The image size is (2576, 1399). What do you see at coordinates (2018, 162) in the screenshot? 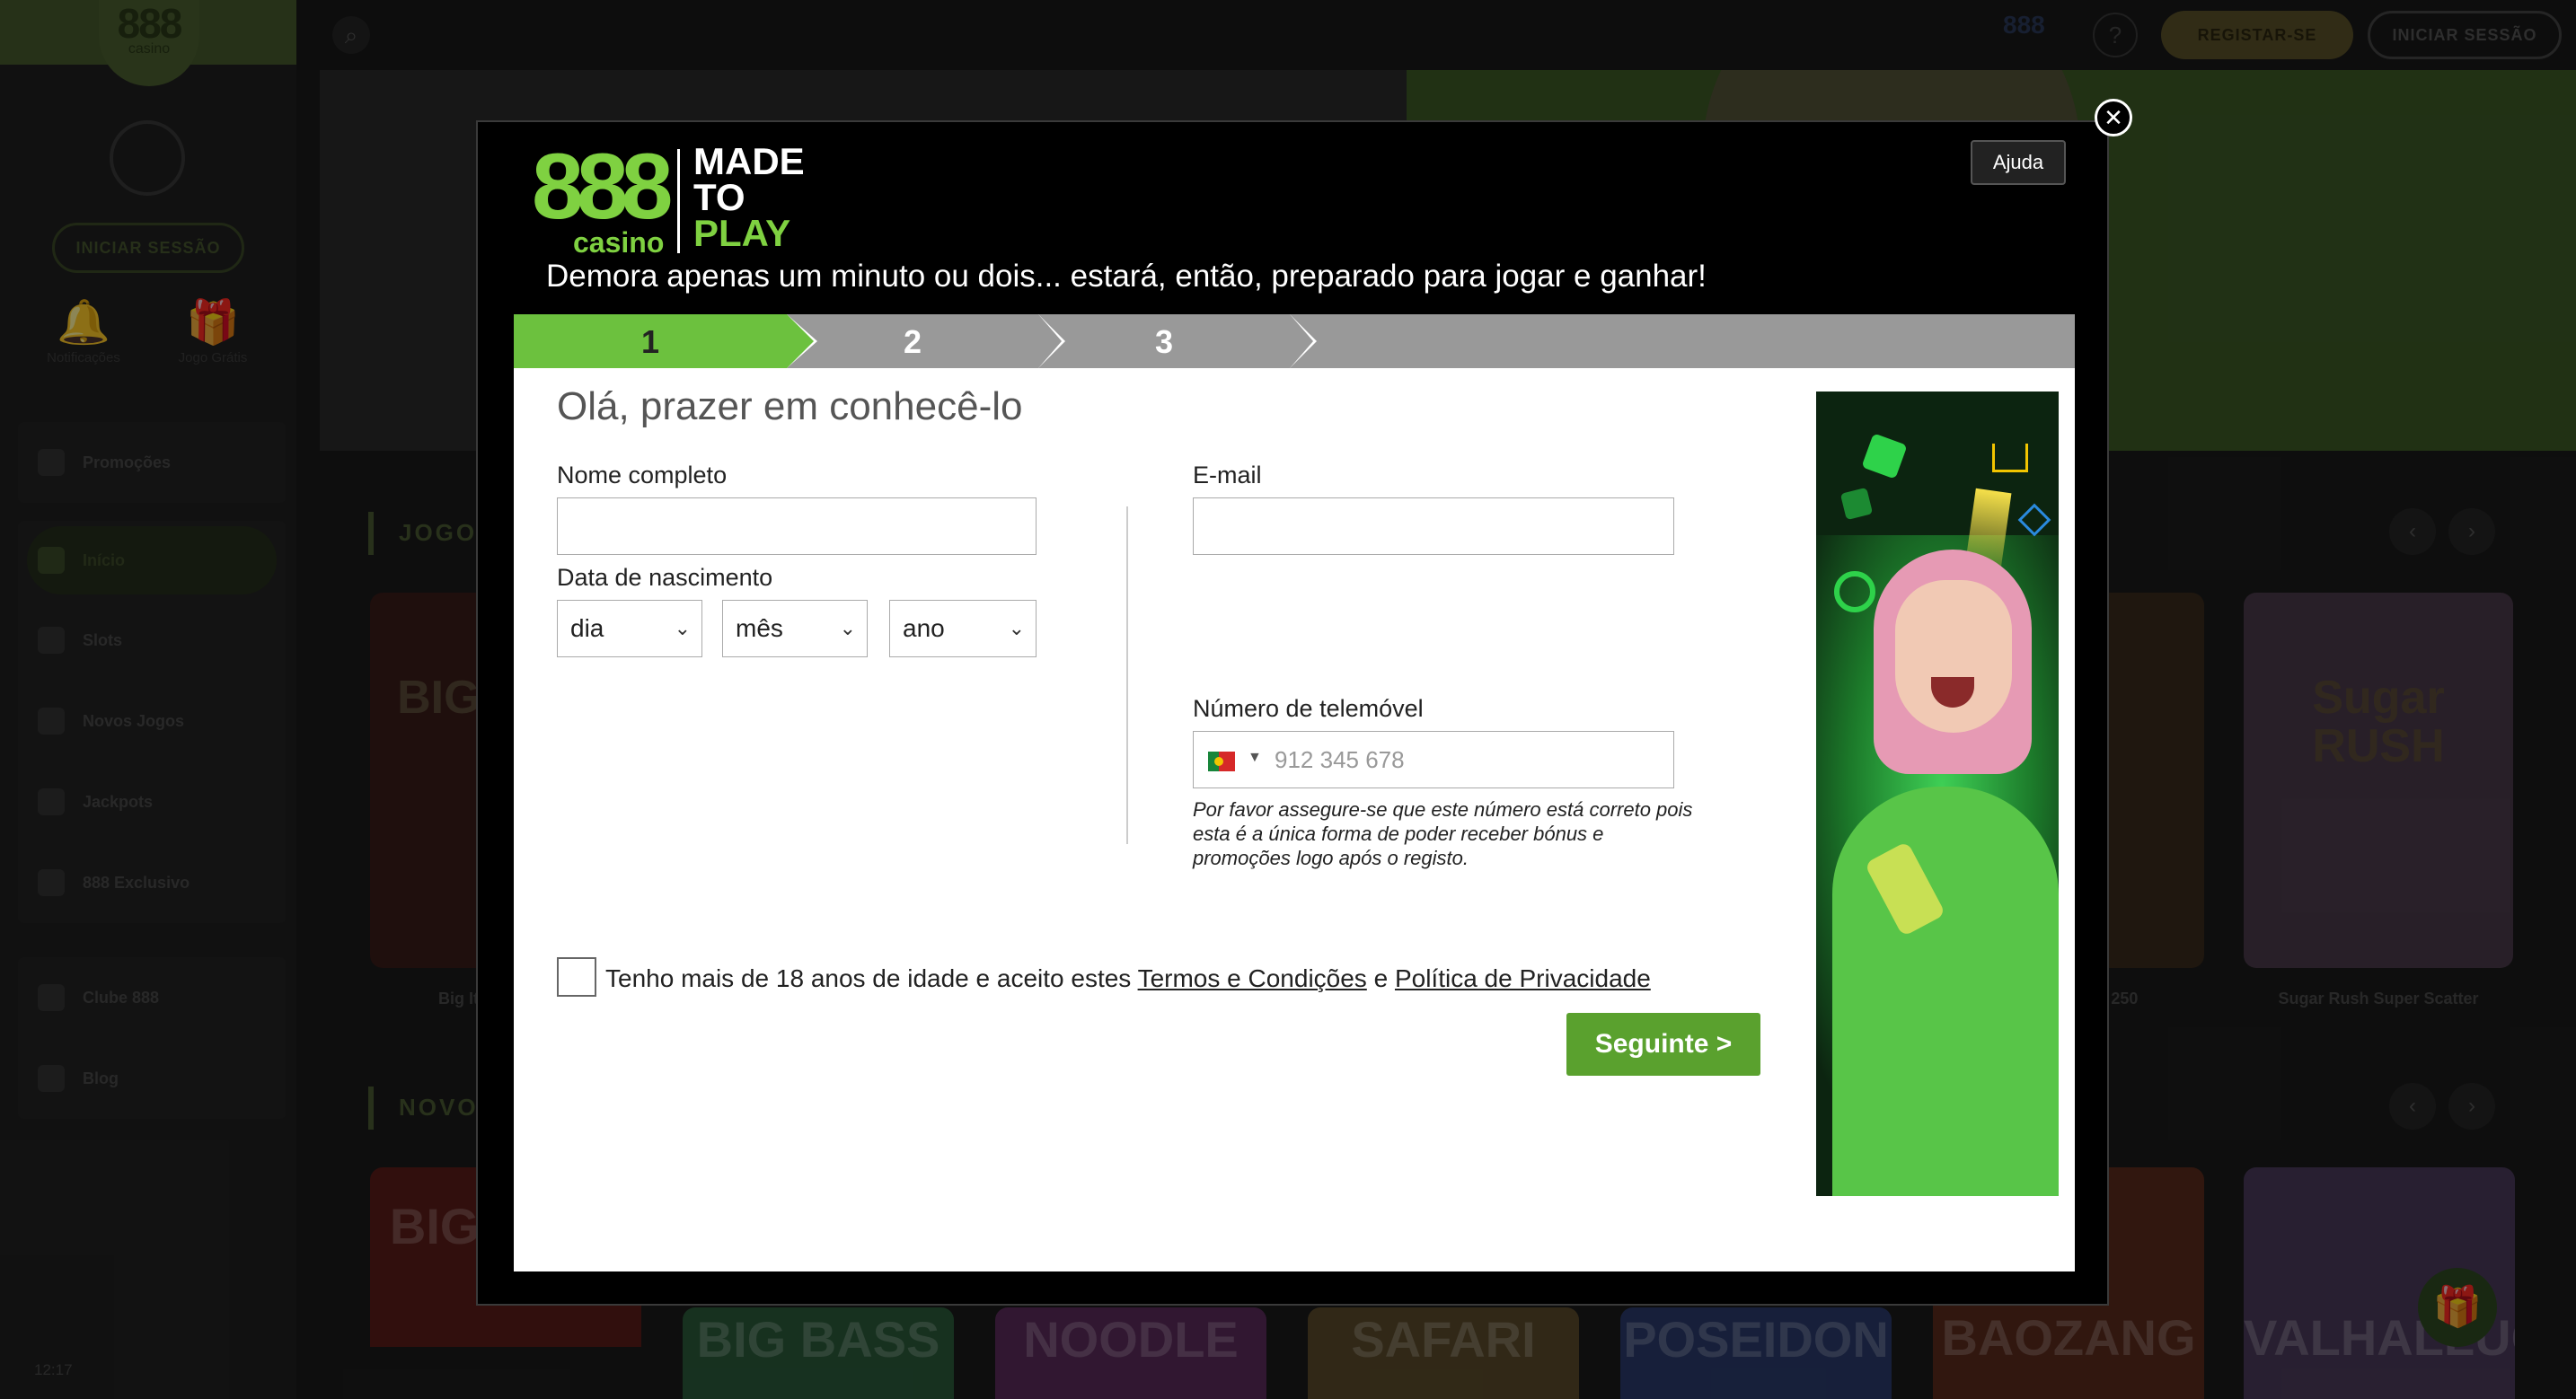
I see `help-button: Ajuda` at bounding box center [2018, 162].